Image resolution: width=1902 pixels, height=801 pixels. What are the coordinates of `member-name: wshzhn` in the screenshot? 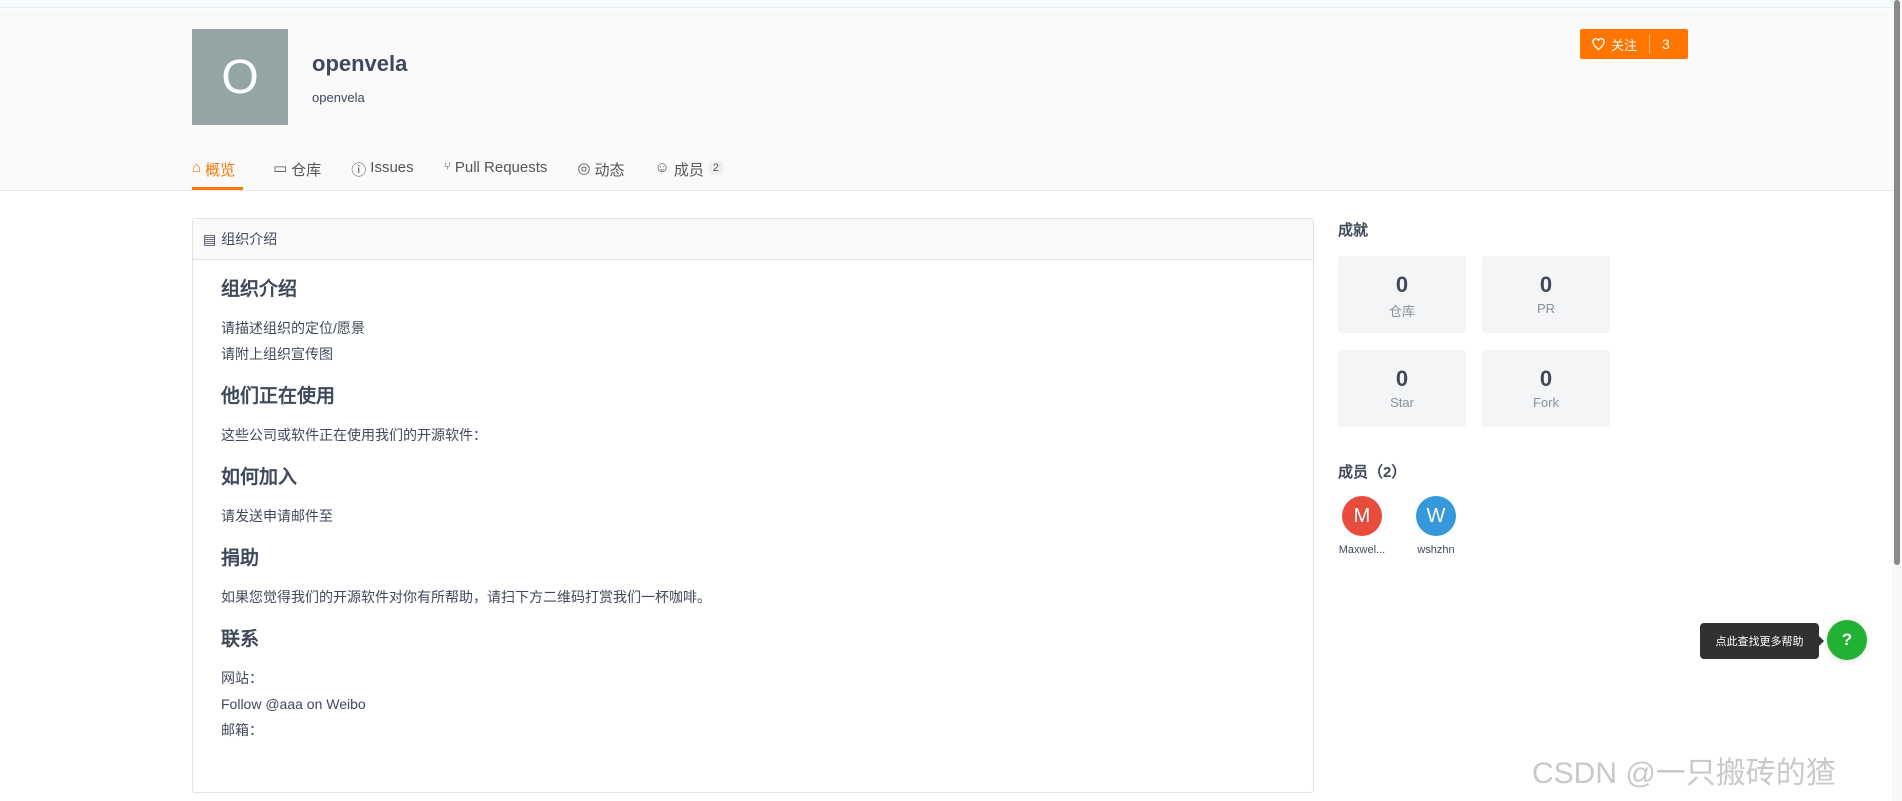 It's located at (1436, 550).